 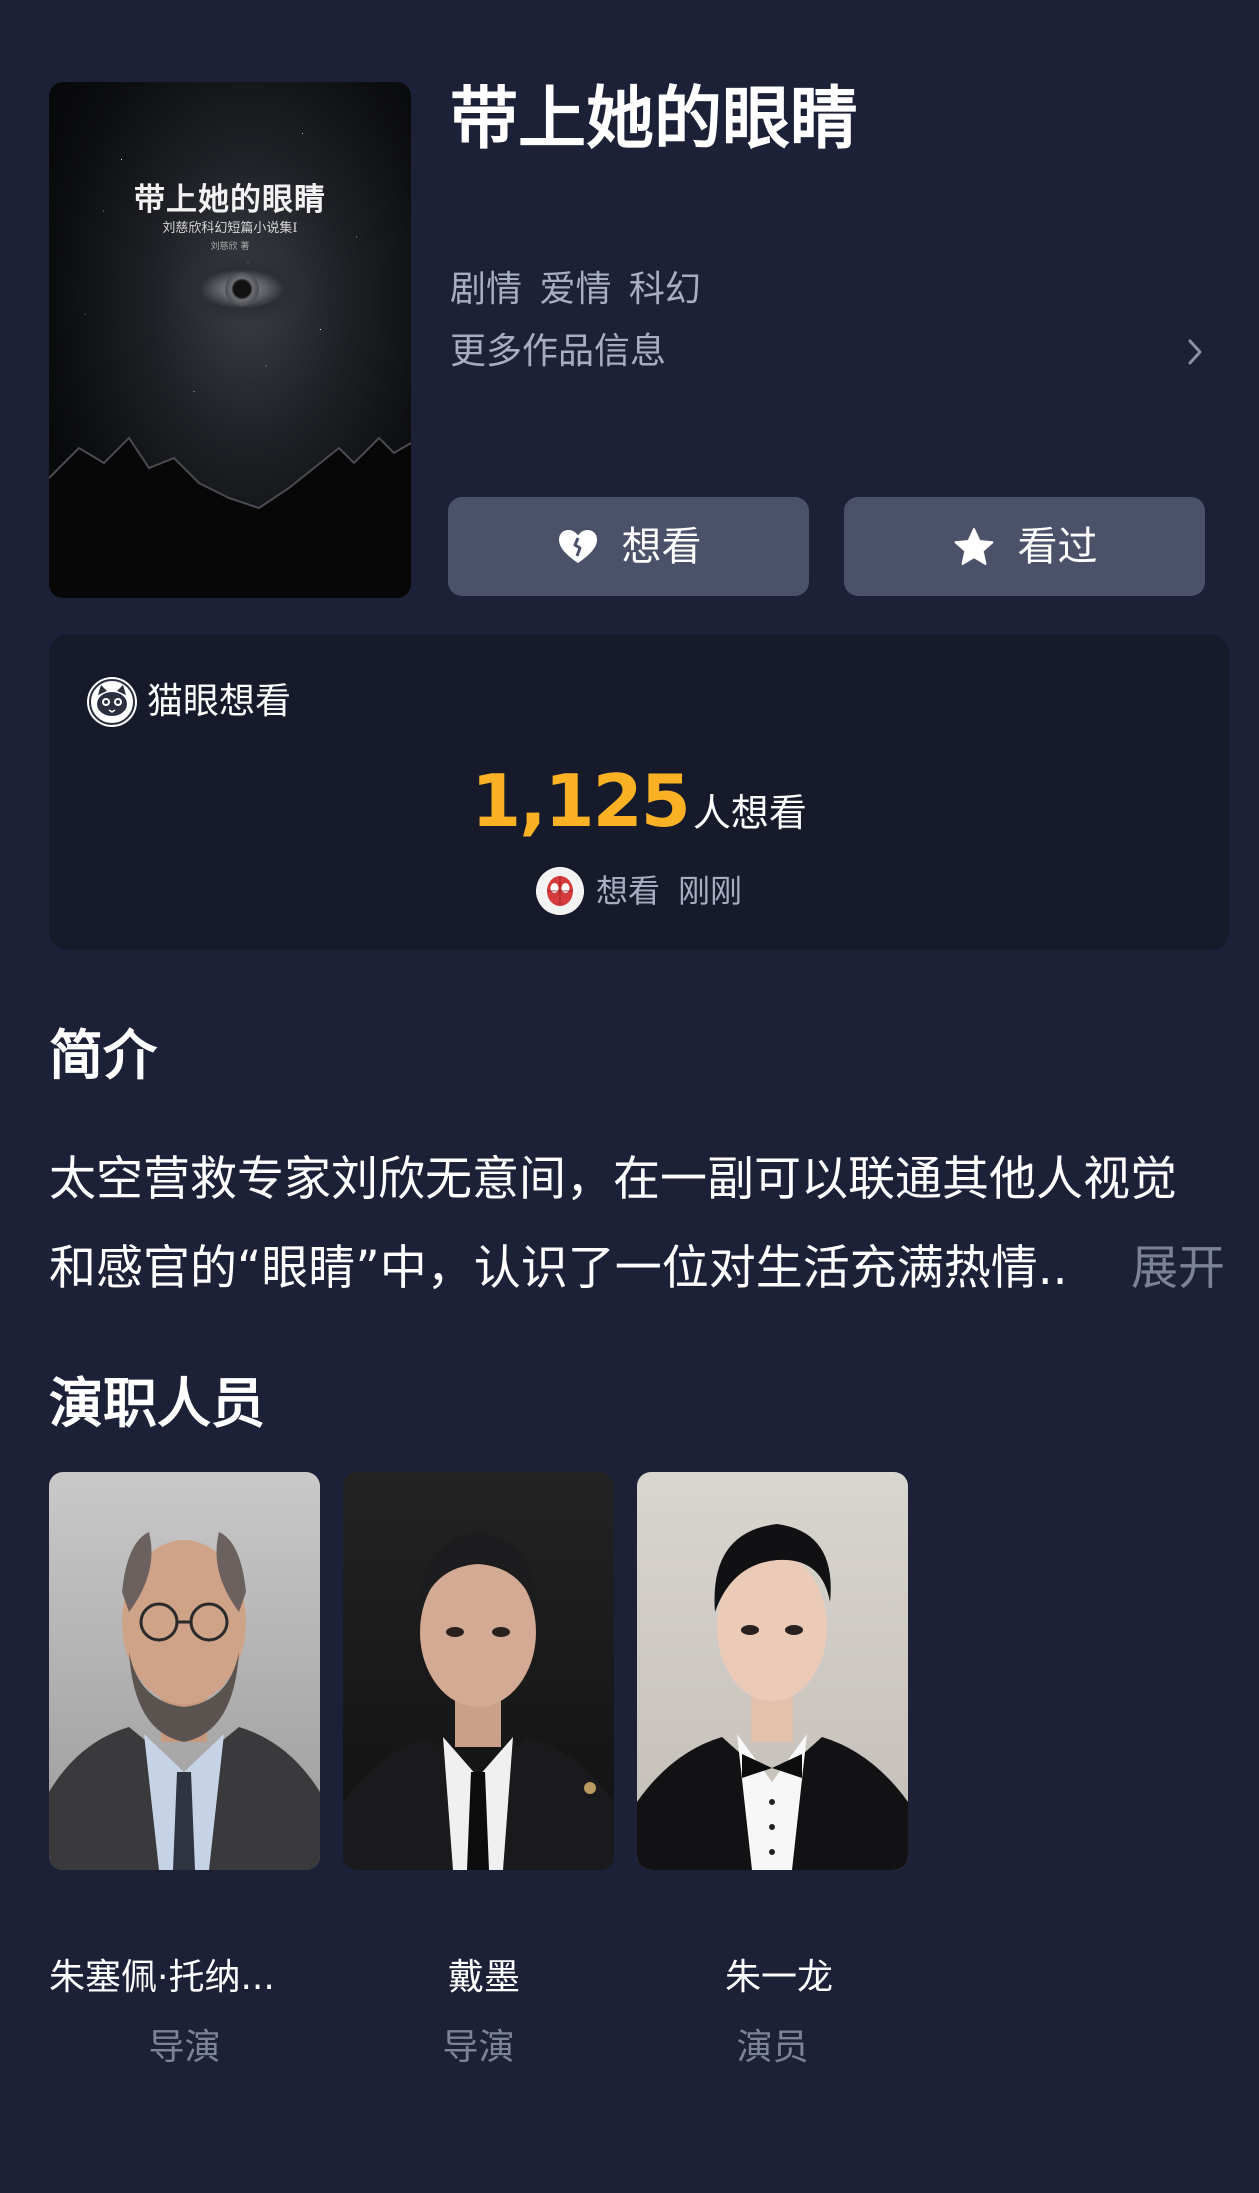 I want to click on synopsis-line-1: 太空营救专家刘欣无意间，在一副可以联通其他人视觉, so click(x=613, y=1179).